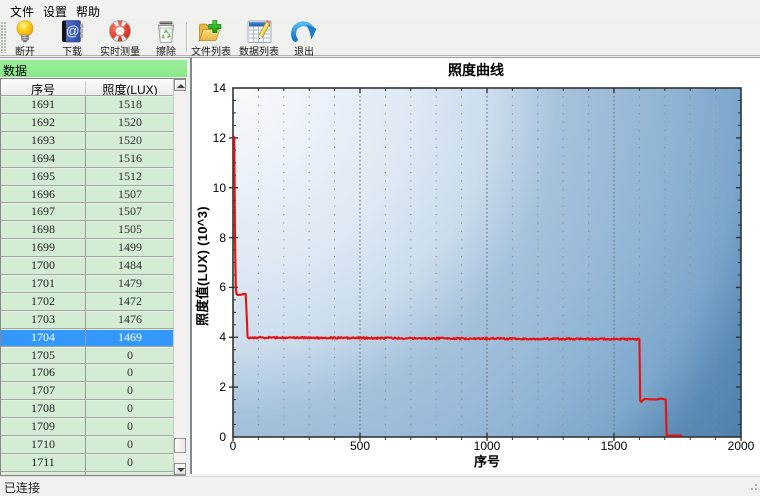 This screenshot has height=496, width=760. I want to click on svg-text: 1500, so click(614, 446).